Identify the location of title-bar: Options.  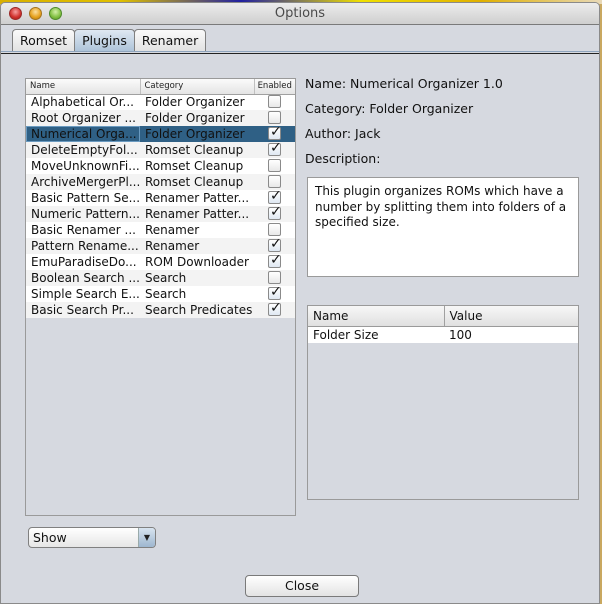
(300, 14).